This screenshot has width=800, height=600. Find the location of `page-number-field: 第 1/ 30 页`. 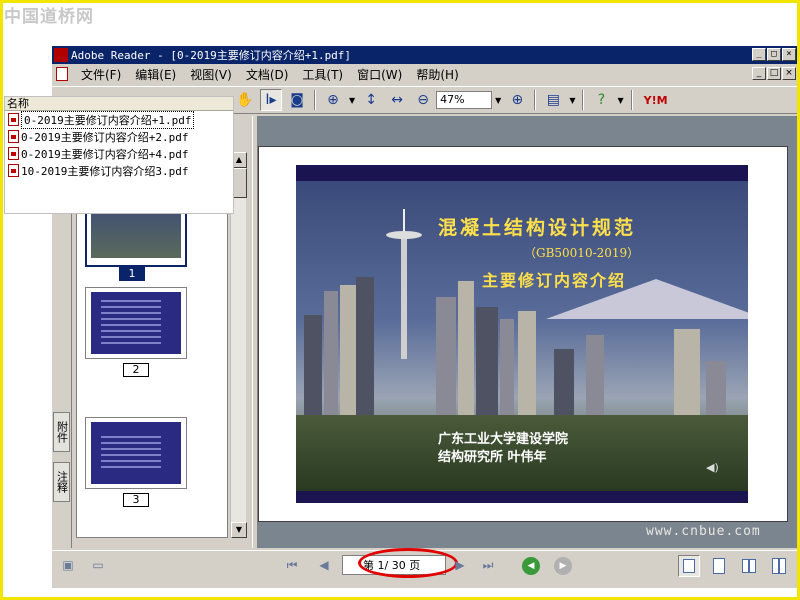

page-number-field: 第 1/ 30 页 is located at coordinates (394, 565).